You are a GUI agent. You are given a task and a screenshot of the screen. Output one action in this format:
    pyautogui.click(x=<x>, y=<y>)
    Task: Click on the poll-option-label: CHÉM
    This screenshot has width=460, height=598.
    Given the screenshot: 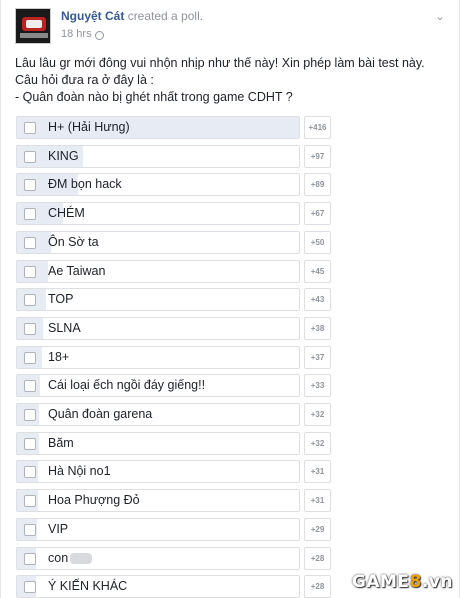 What is the action you would take?
    pyautogui.click(x=66, y=213)
    